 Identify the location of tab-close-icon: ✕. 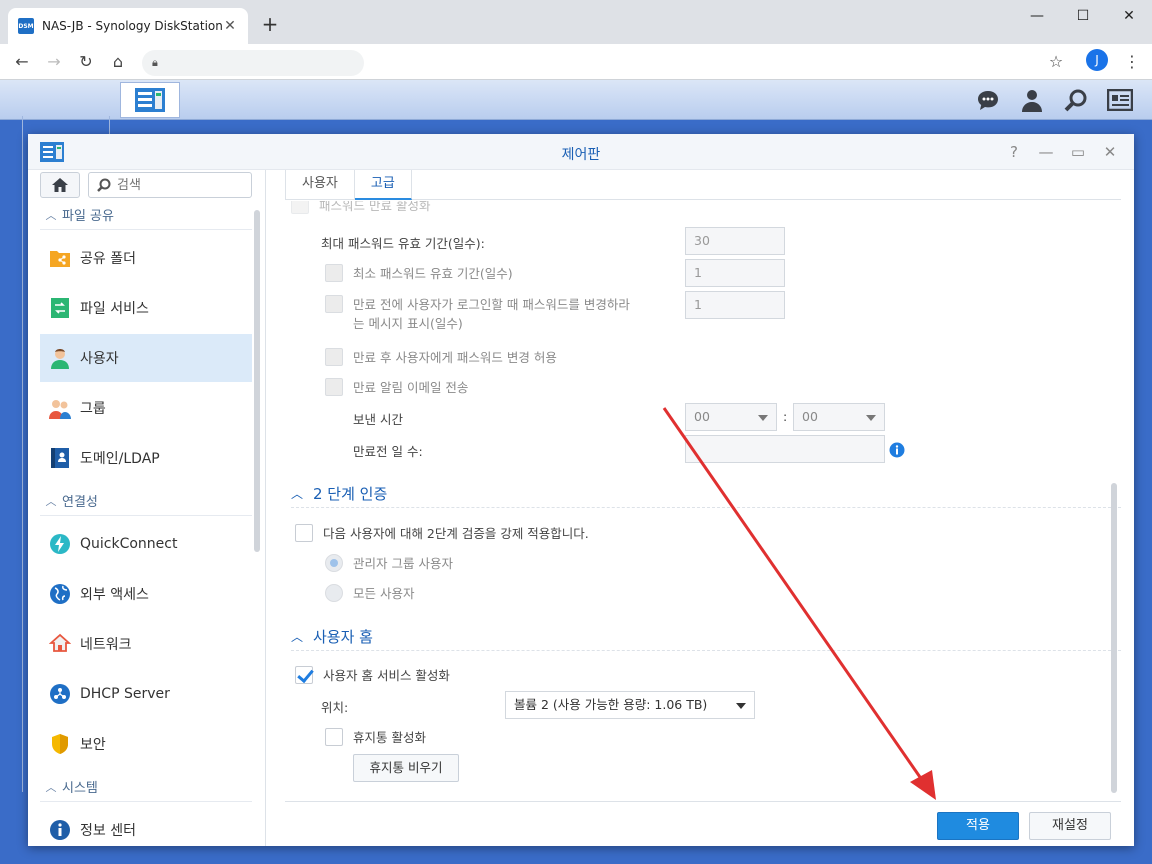
(230, 26).